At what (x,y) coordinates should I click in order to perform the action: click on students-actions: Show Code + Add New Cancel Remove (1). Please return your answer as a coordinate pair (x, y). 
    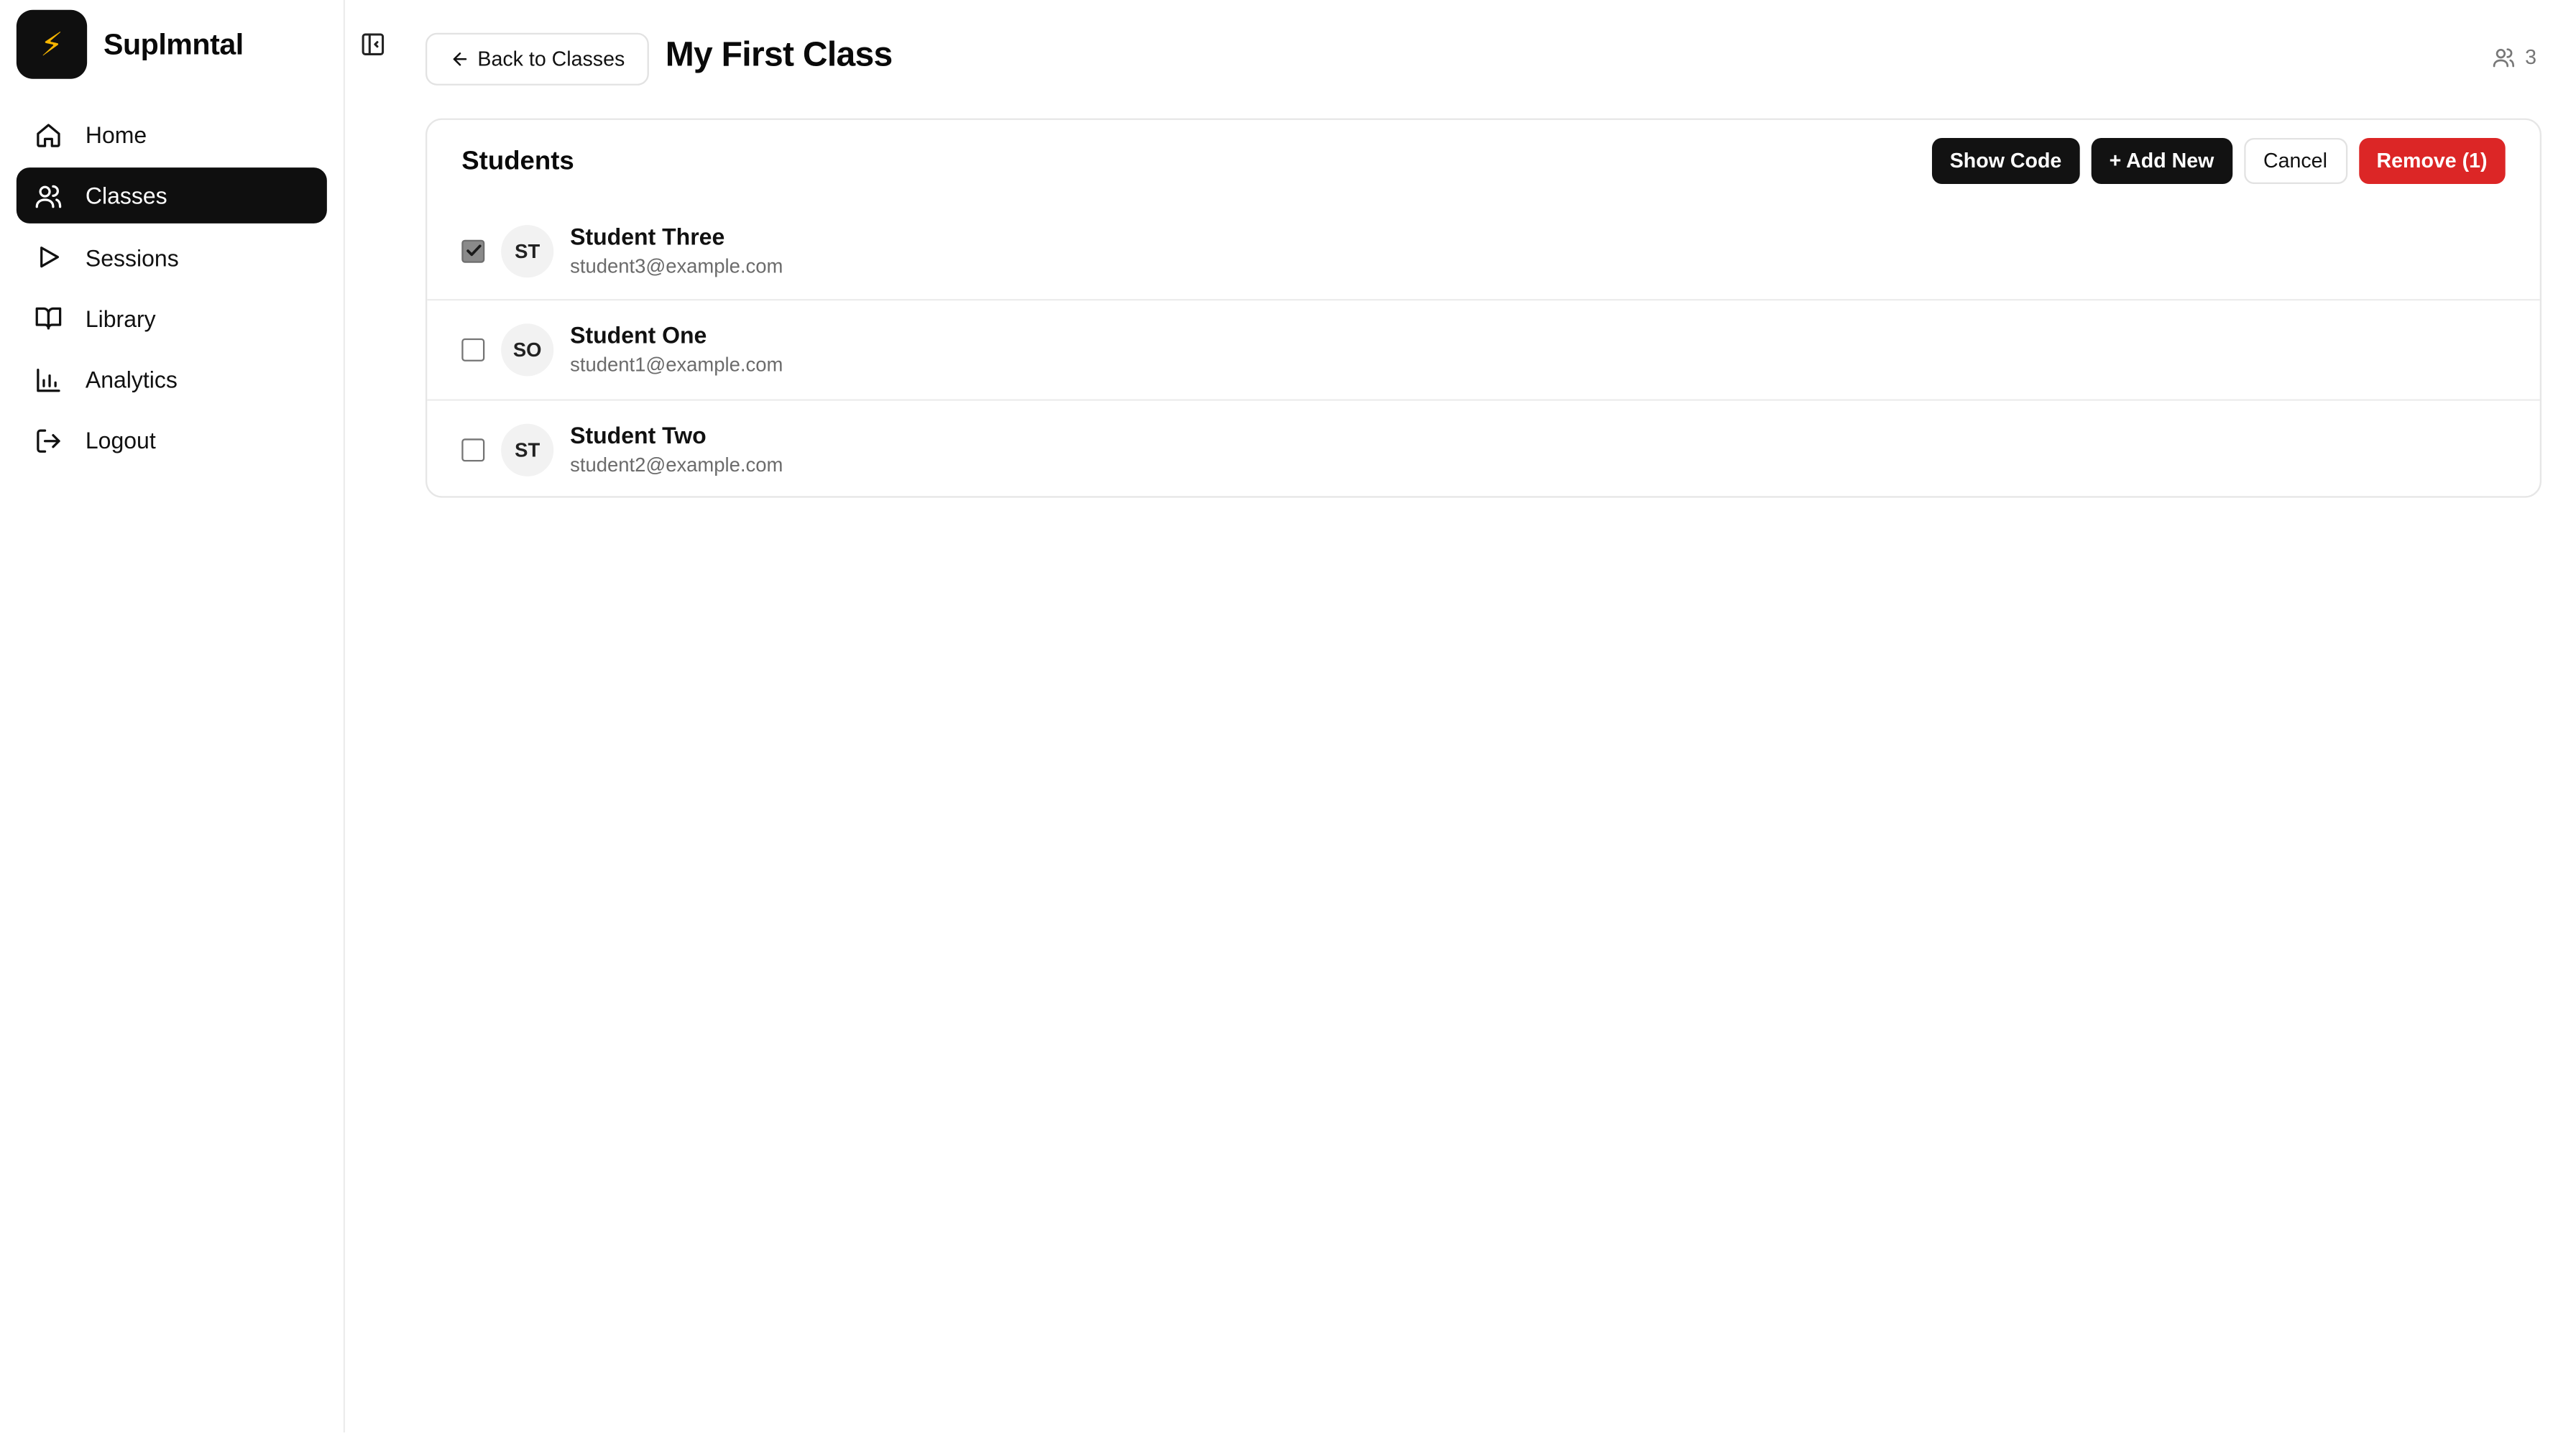
    Looking at the image, I should click on (2218, 160).